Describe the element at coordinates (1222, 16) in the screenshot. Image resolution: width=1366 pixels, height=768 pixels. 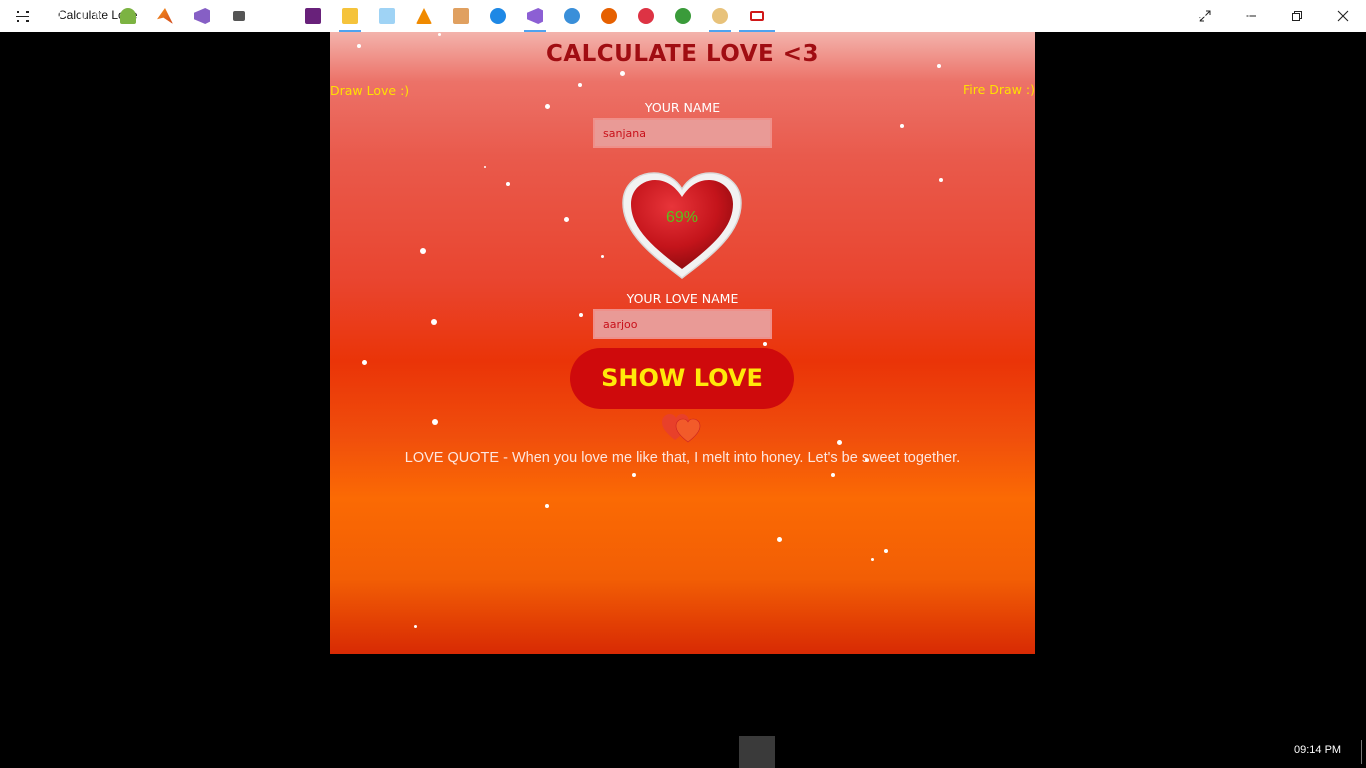
I see `battery-icon` at that location.